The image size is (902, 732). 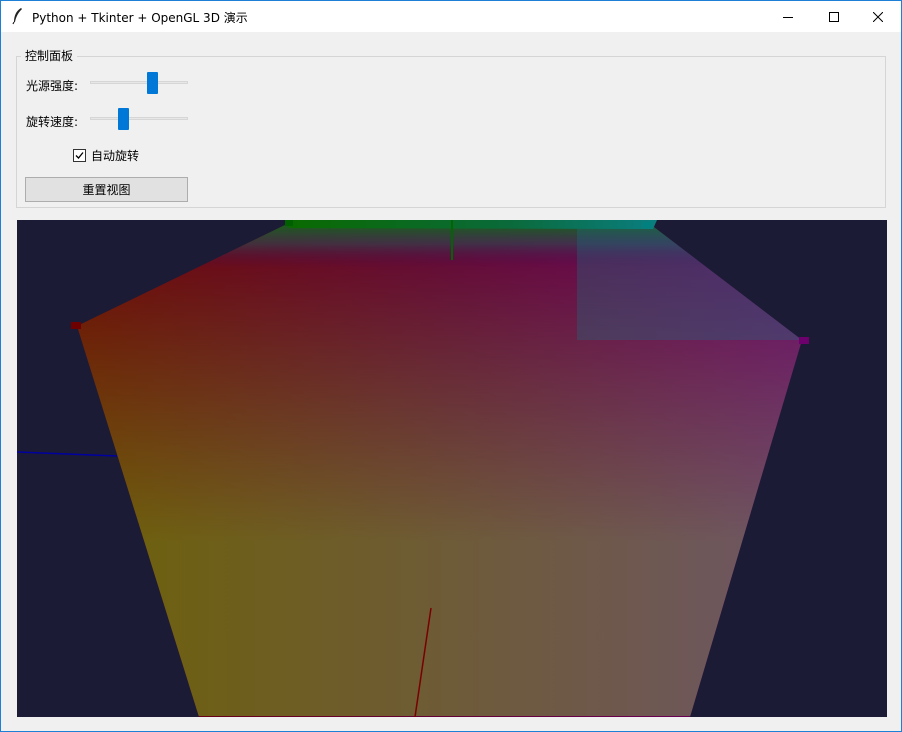 I want to click on reset-view-button: 重置视图, so click(x=106, y=189).